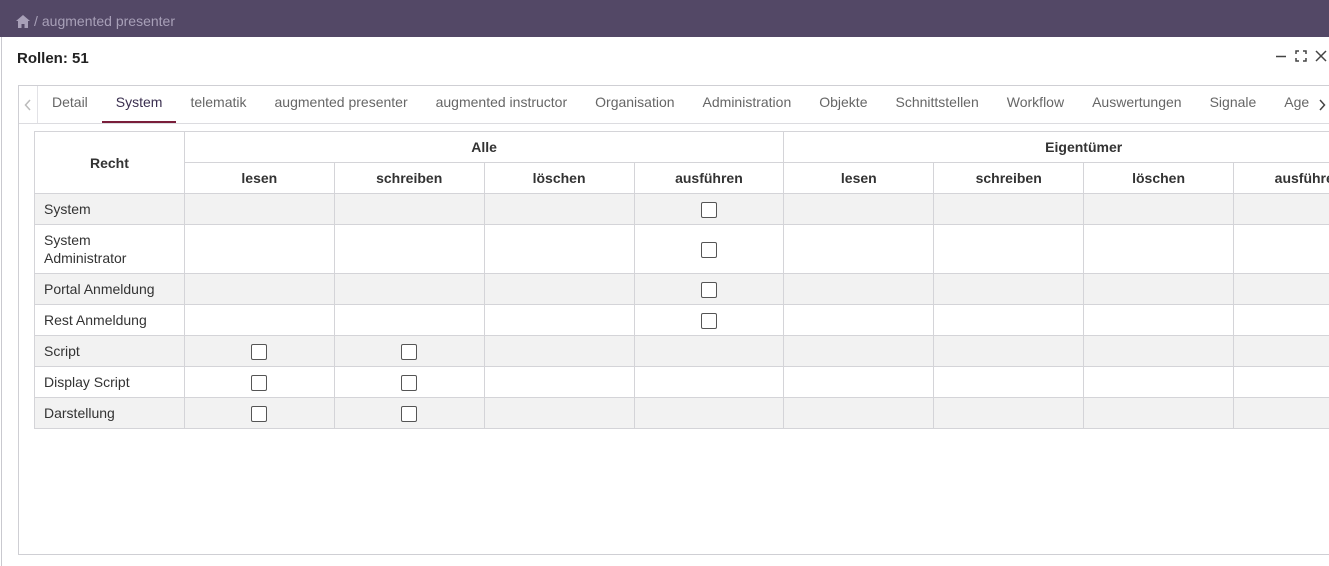 The height and width of the screenshot is (566, 1329). Describe the element at coordinates (23, 21) in the screenshot. I see `home-icon` at that location.